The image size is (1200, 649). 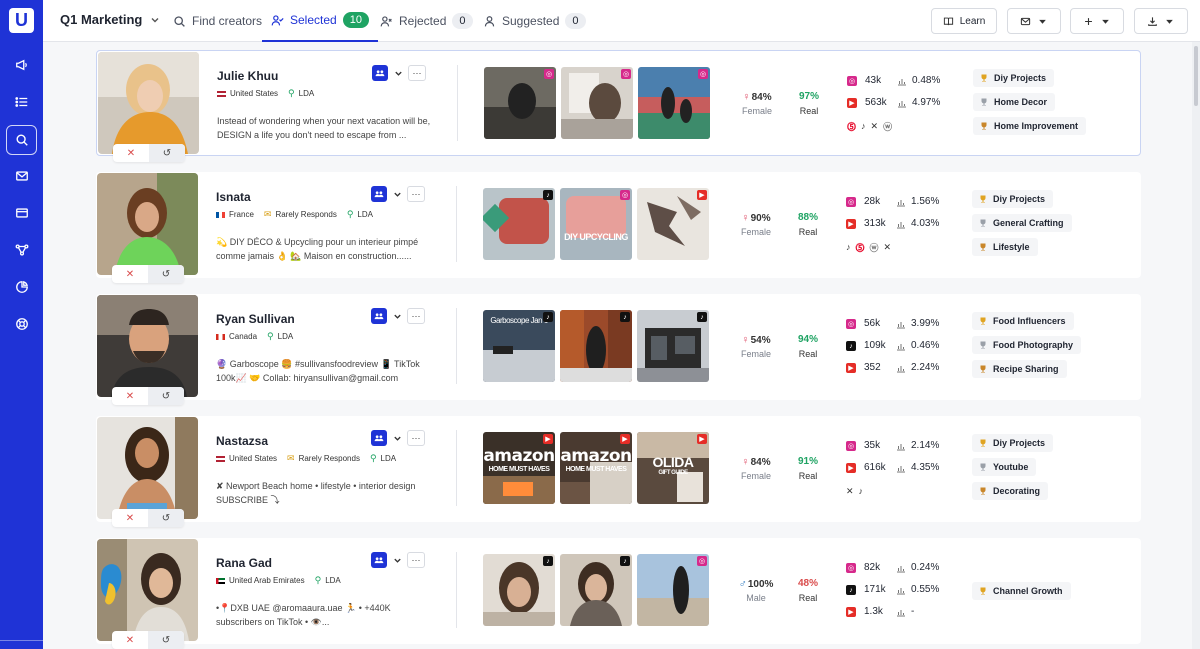 What do you see at coordinates (519, 346) in the screenshot?
I see `post-thumbnail: Garboscope Jan 6 ♪` at bounding box center [519, 346].